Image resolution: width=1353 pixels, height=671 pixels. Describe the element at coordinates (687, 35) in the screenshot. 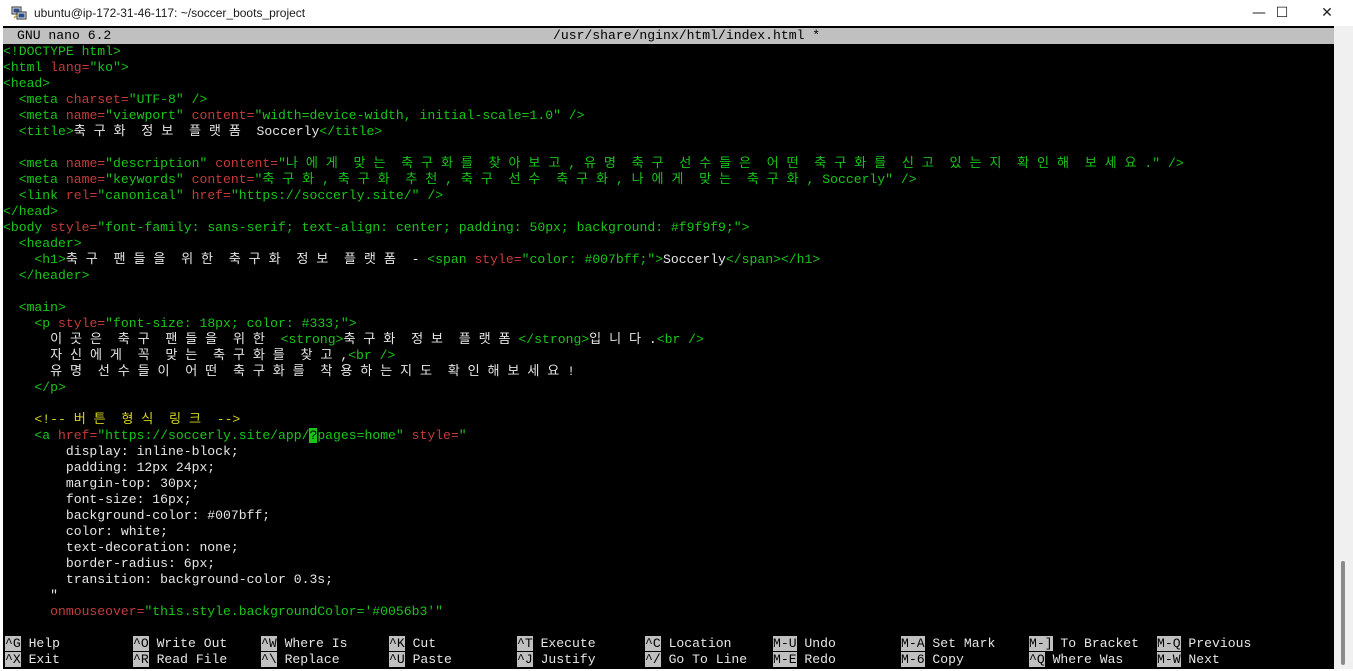

I see `nano-filename: /usr/share/nginx/html/index.html *` at that location.